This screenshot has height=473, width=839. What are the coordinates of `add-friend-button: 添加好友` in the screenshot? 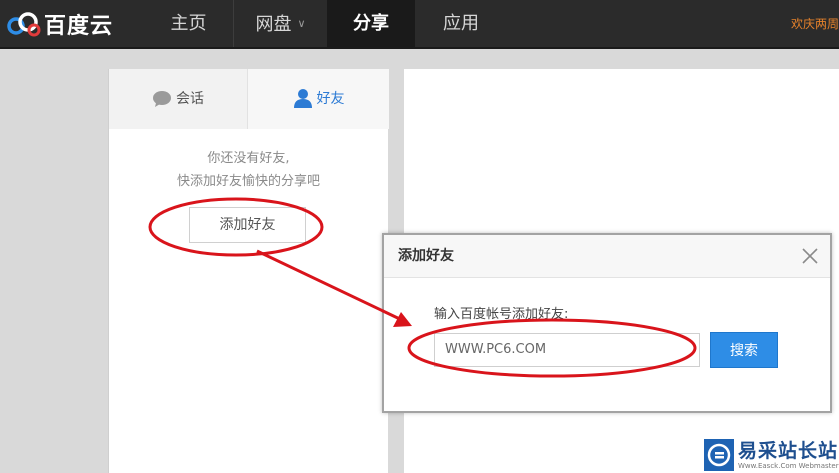 It's located at (247, 225).